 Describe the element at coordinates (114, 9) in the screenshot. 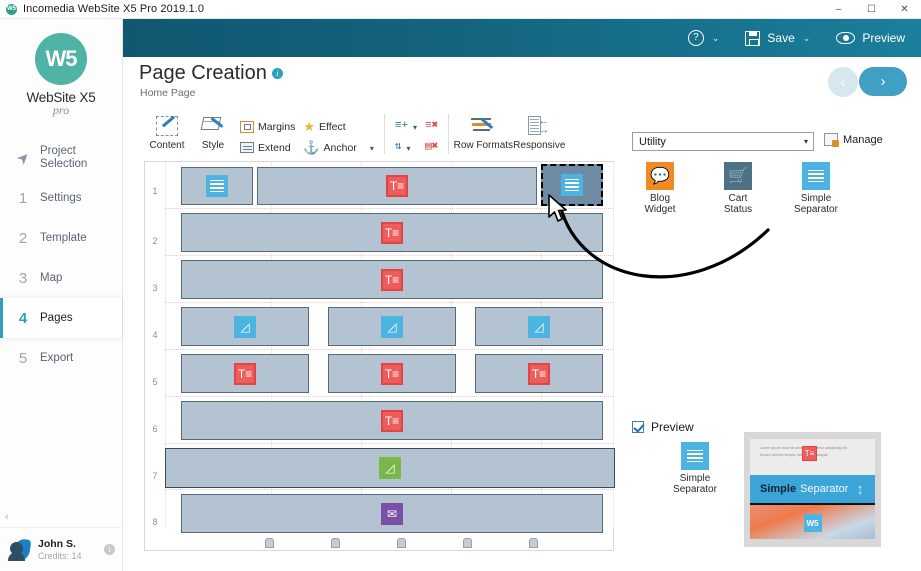

I see `window-title: Incomedia WebSite X5 Pro 2019.1.0` at that location.